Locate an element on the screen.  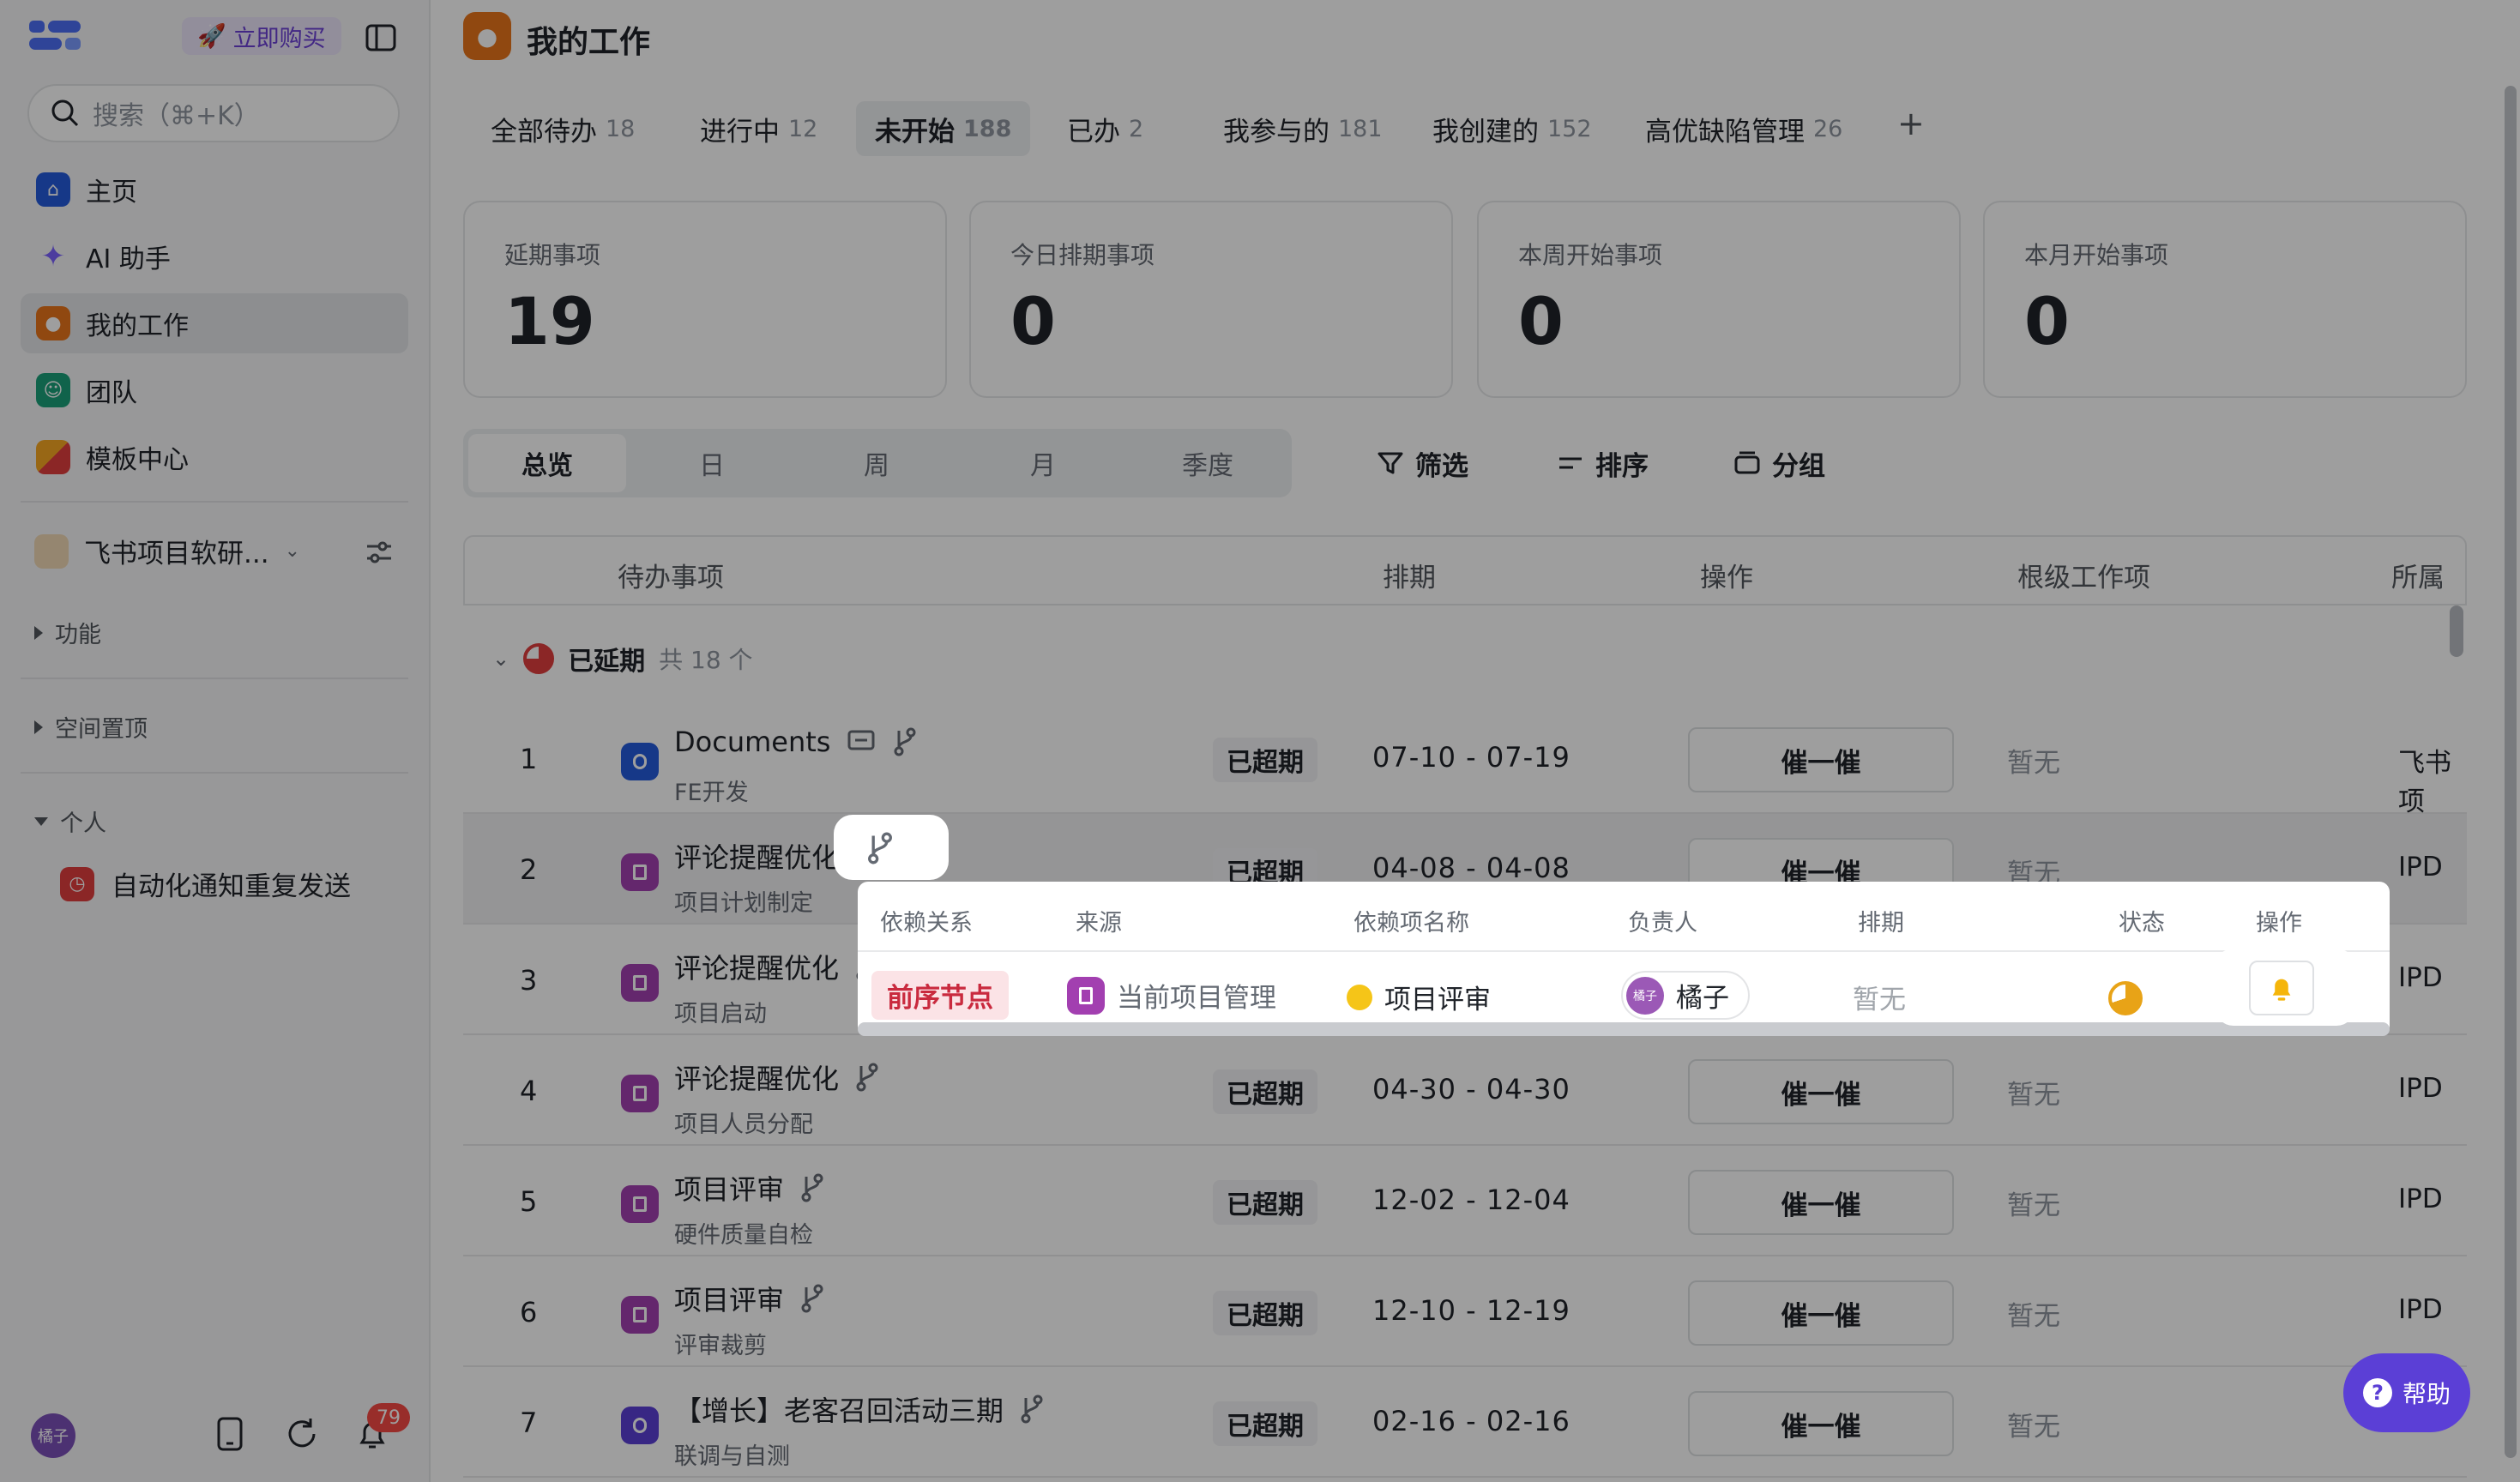
tablet-icon is located at coordinates (230, 1434).